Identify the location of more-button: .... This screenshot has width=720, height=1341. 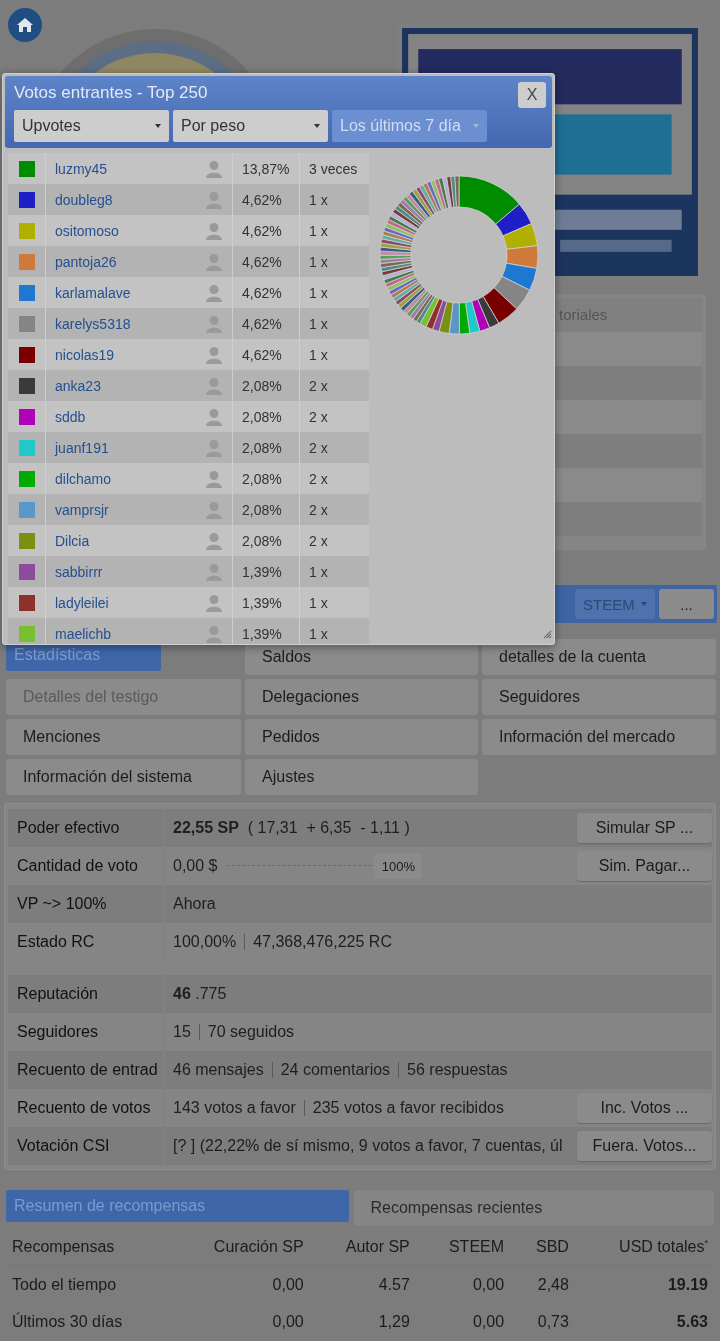
(686, 604).